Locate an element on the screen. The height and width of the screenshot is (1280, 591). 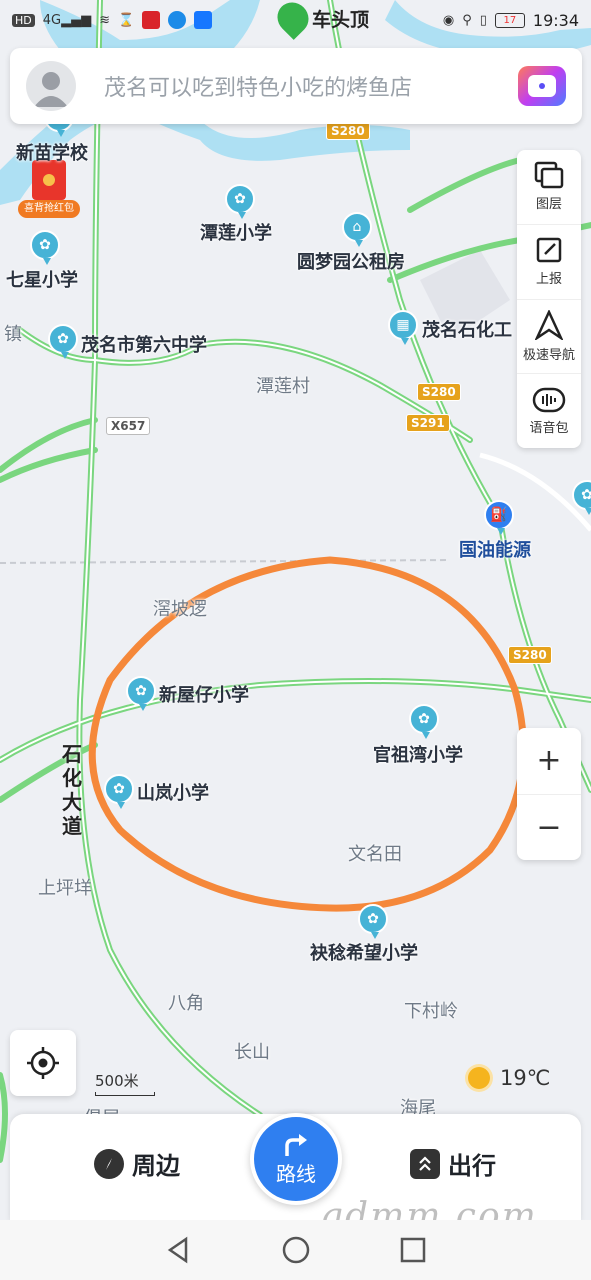
fast-nav-button: 极速导航 is located at coordinates (549, 337).